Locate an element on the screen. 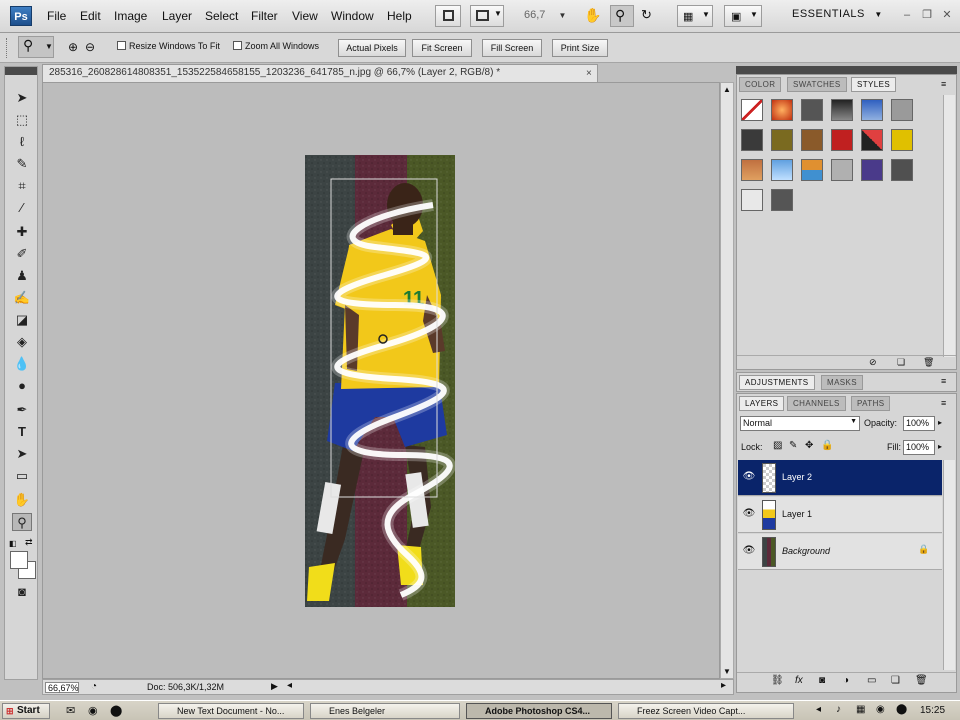 The image size is (960, 720). menu-window: Window is located at coordinates (352, 16).